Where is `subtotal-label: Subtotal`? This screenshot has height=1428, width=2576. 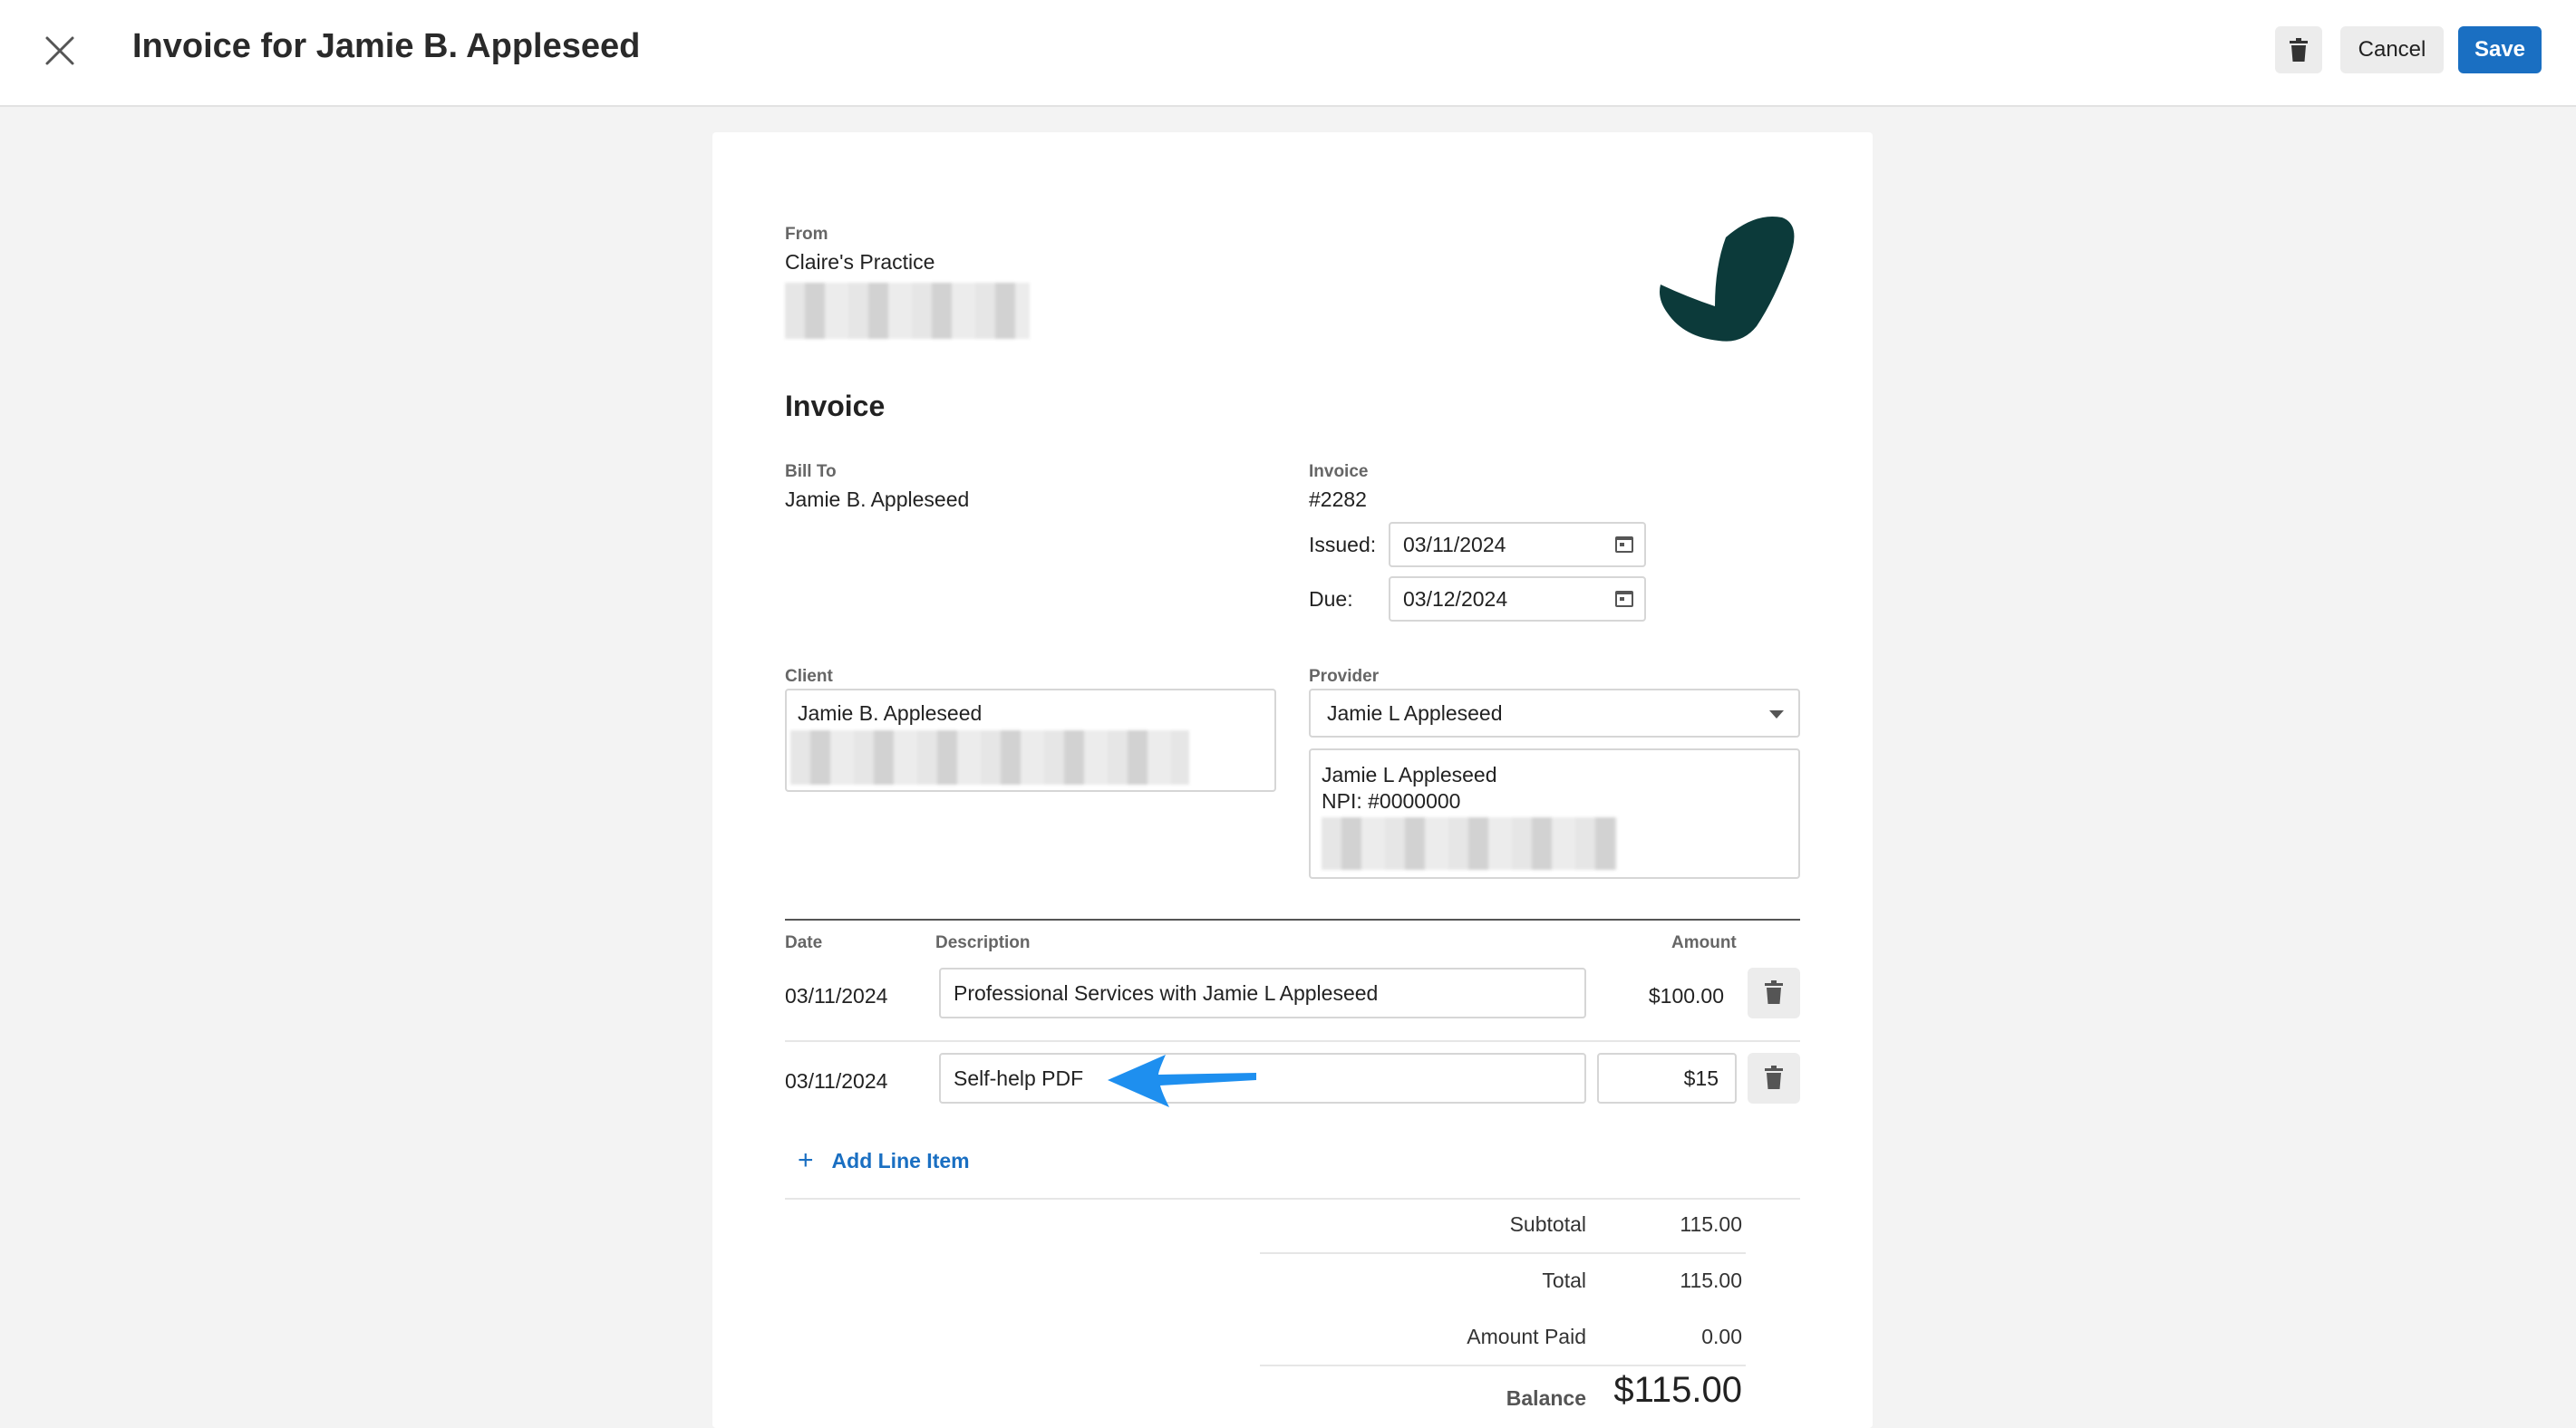
subtotal-label: Subtotal is located at coordinates (1547, 1224).